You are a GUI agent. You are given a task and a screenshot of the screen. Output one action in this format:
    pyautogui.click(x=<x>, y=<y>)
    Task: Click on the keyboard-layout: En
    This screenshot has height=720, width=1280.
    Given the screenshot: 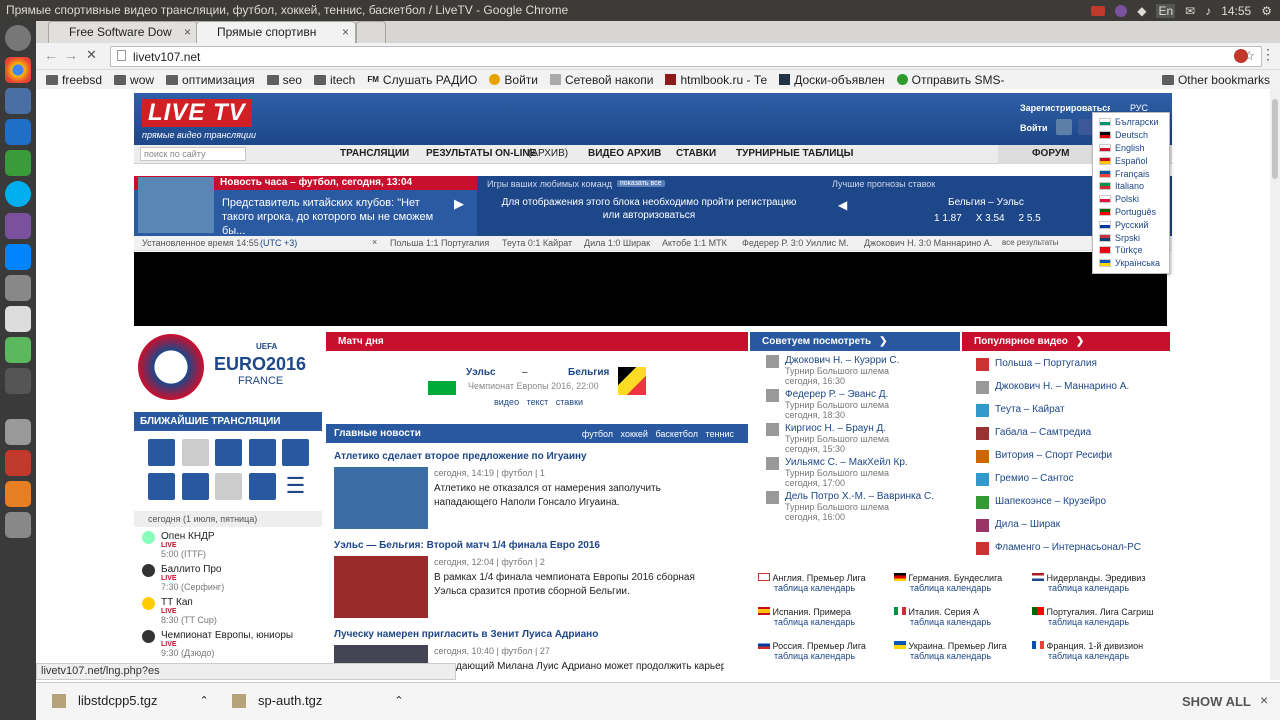 What is the action you would take?
    pyautogui.click(x=1166, y=10)
    